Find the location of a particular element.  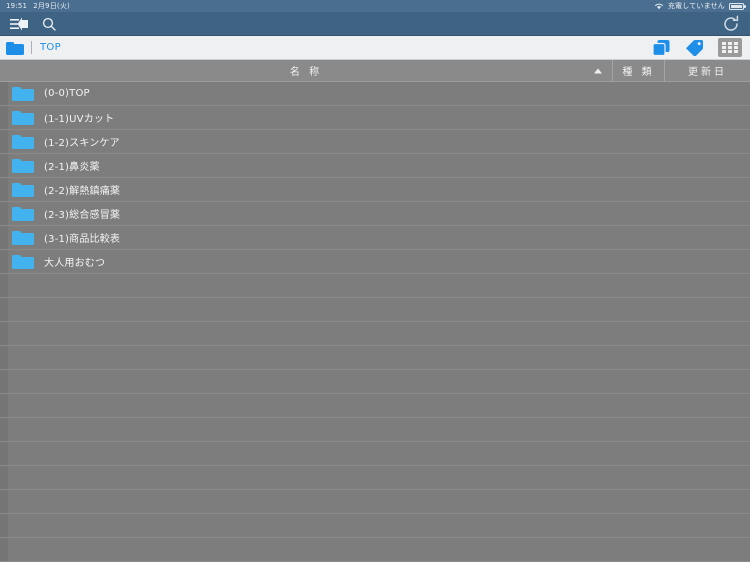

file-list-row: (1-2)スキンケア is located at coordinates (375, 142).